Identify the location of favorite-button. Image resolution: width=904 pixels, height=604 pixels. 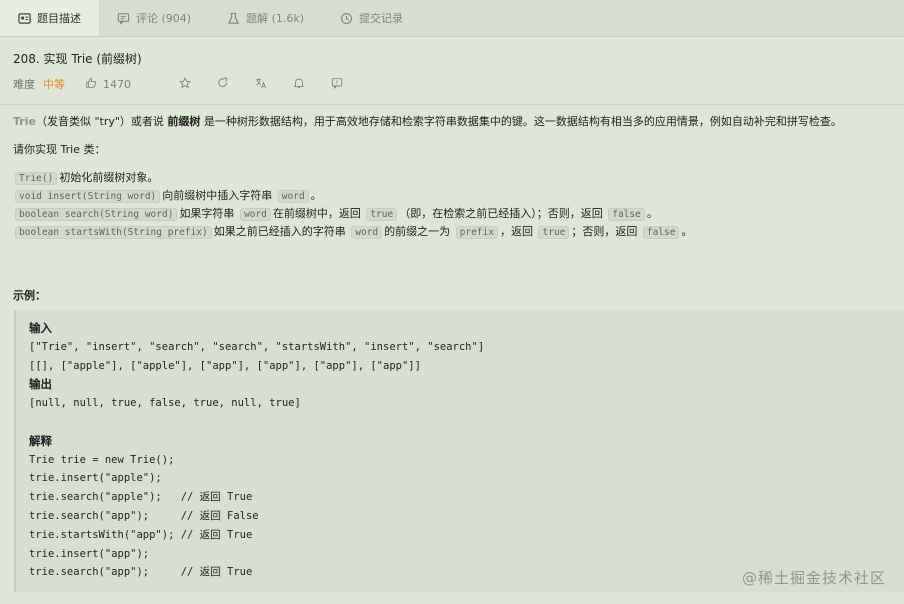
(185, 84).